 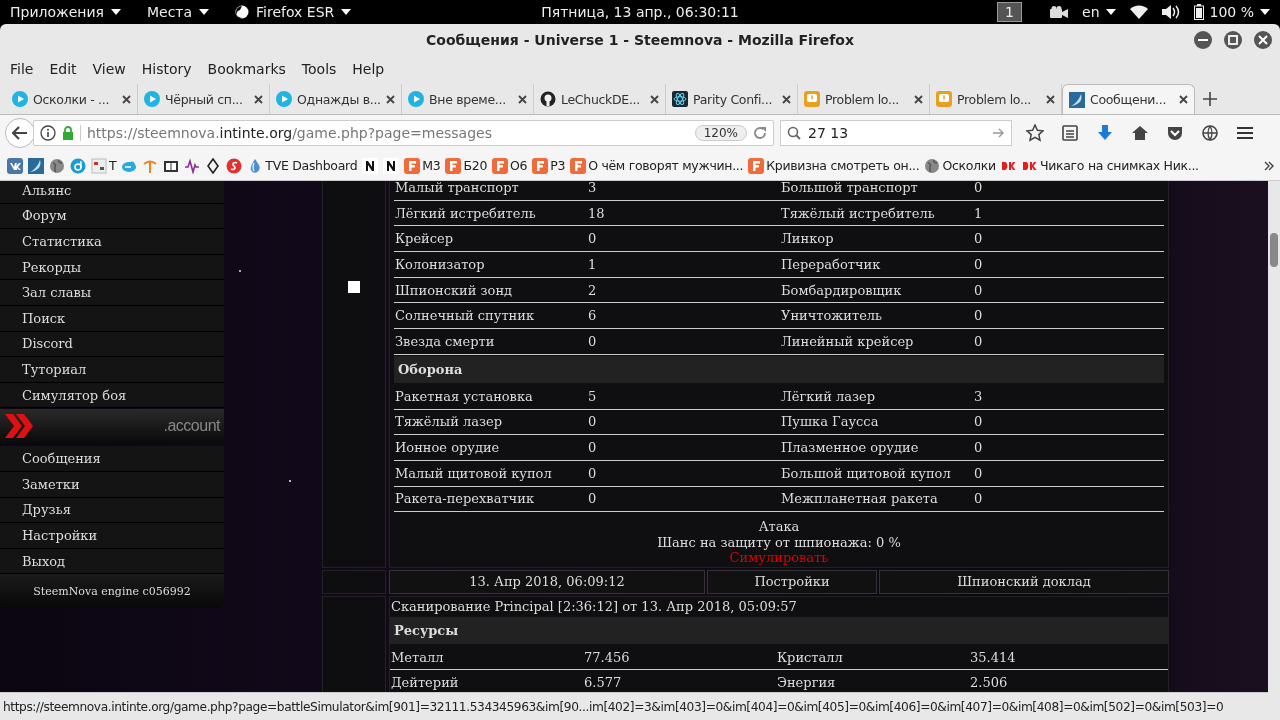 What do you see at coordinates (302, 165) in the screenshot?
I see `bookmark: TVE Dashboard` at bounding box center [302, 165].